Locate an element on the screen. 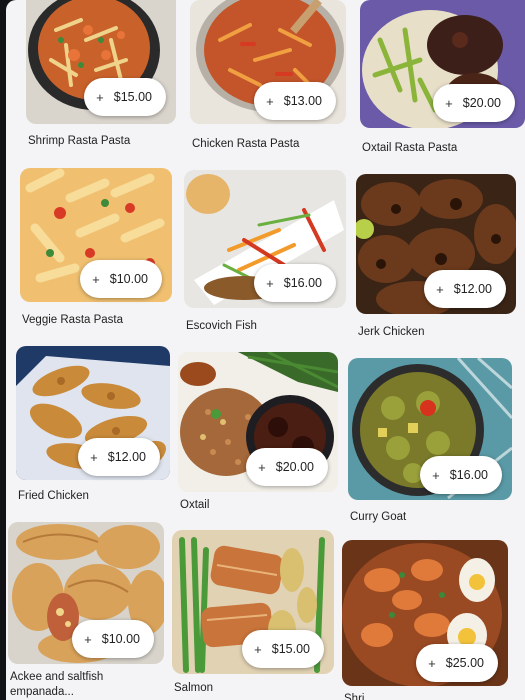 The image size is (525, 700). menu-item-chicken-rasta-pasta: + $13.00 Chicken Rasta Pasta is located at coordinates (268, 80).